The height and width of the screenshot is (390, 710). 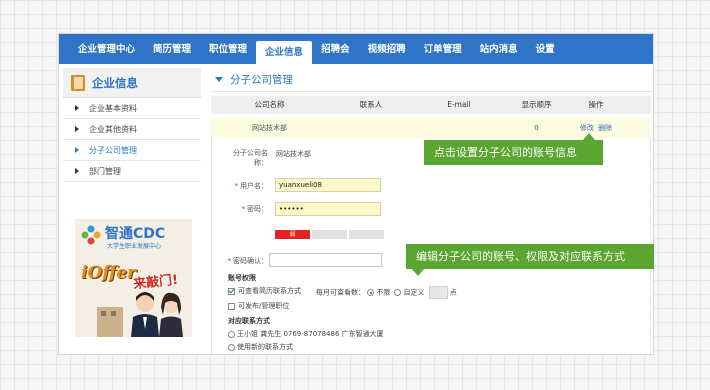 I want to click on sidebar-item-label: 企业基本资料, so click(x=113, y=108).